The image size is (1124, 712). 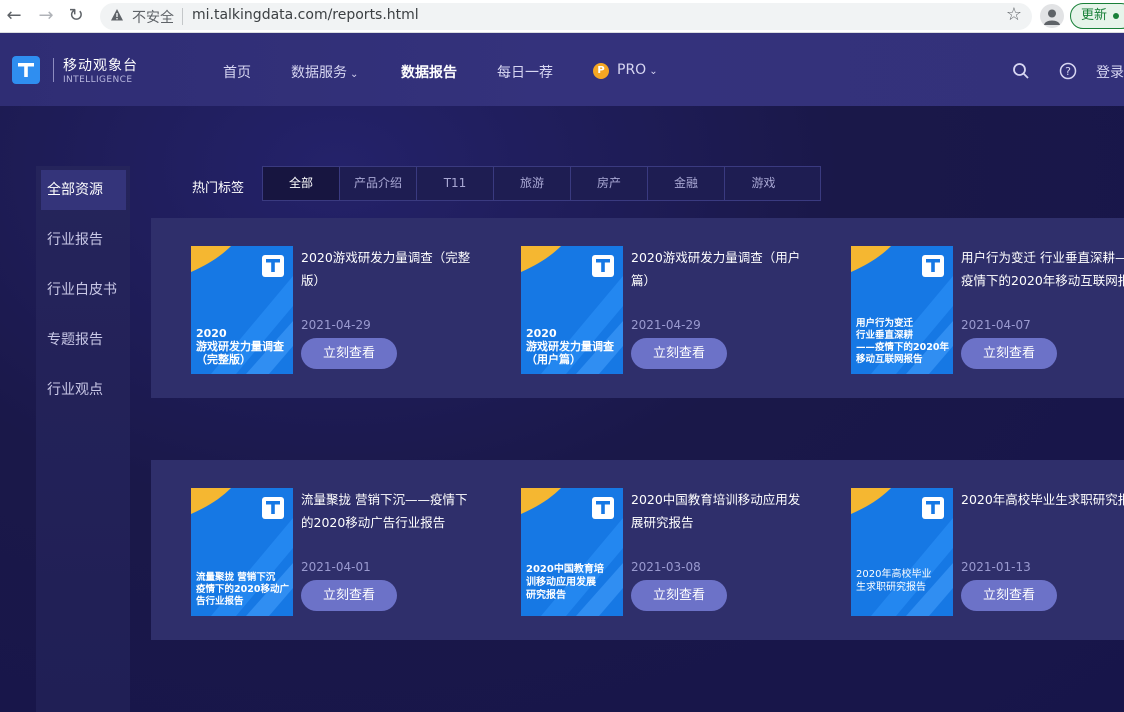 What do you see at coordinates (1116, 15) in the screenshot?
I see `update-dot-icon` at bounding box center [1116, 15].